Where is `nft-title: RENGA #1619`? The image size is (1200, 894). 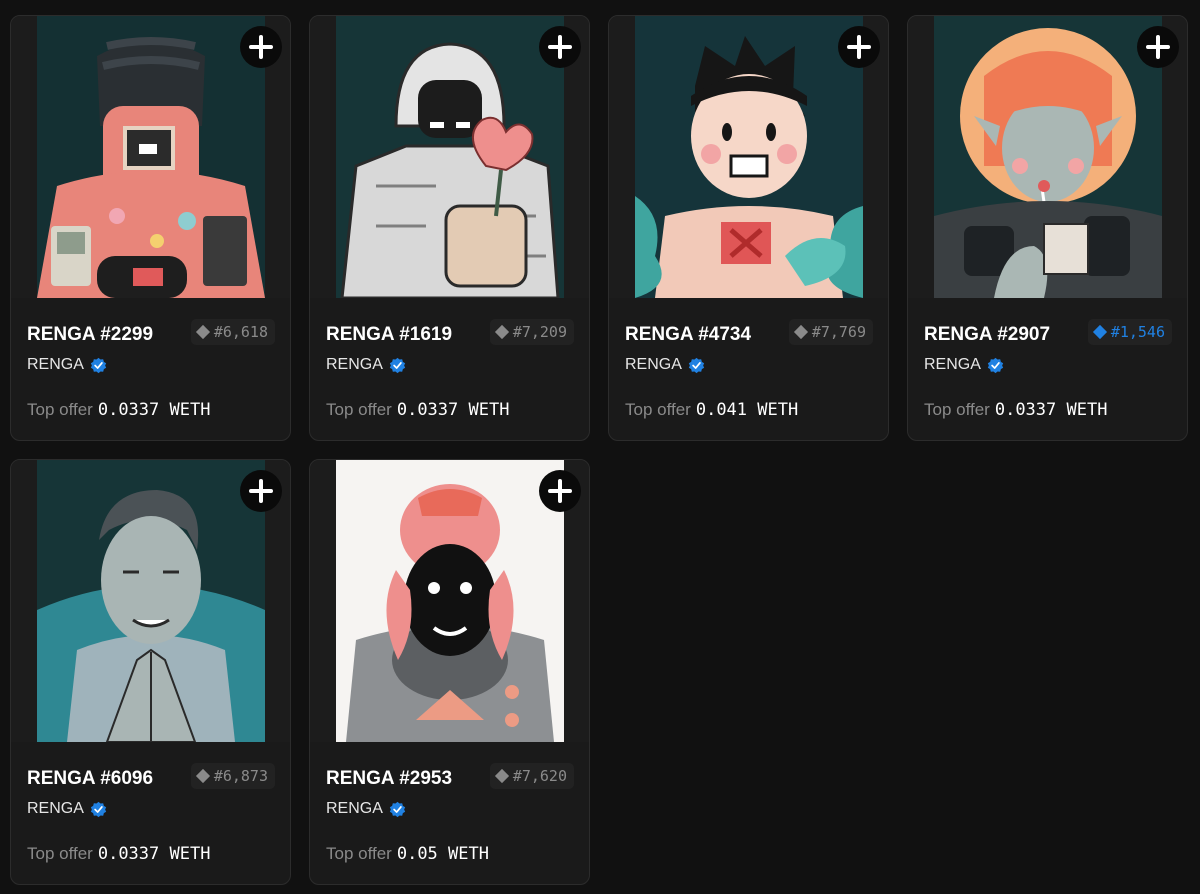
nft-title: RENGA #1619 is located at coordinates (389, 334).